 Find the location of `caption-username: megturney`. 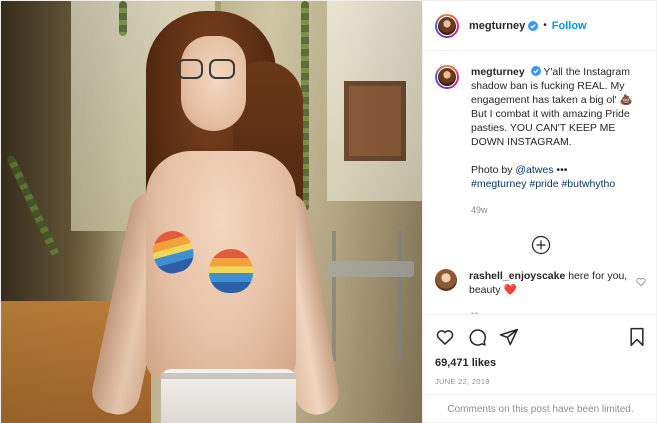

caption-username: megturney is located at coordinates (498, 72).